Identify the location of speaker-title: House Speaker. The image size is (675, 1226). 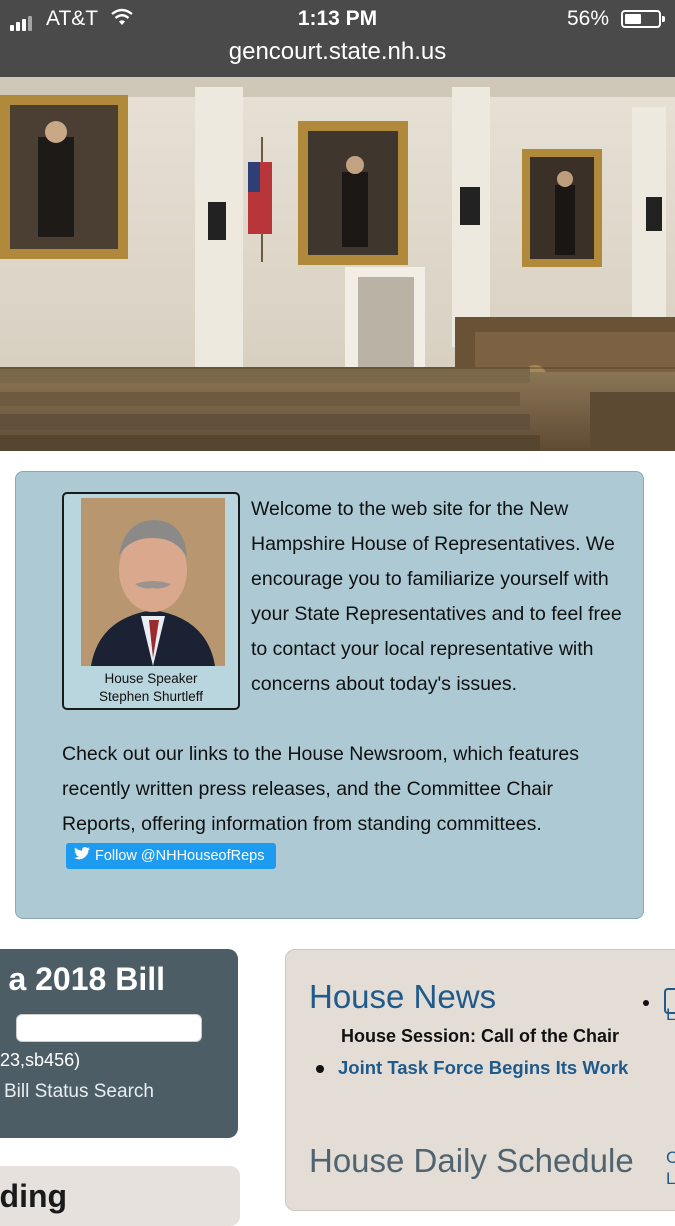
(151, 678).